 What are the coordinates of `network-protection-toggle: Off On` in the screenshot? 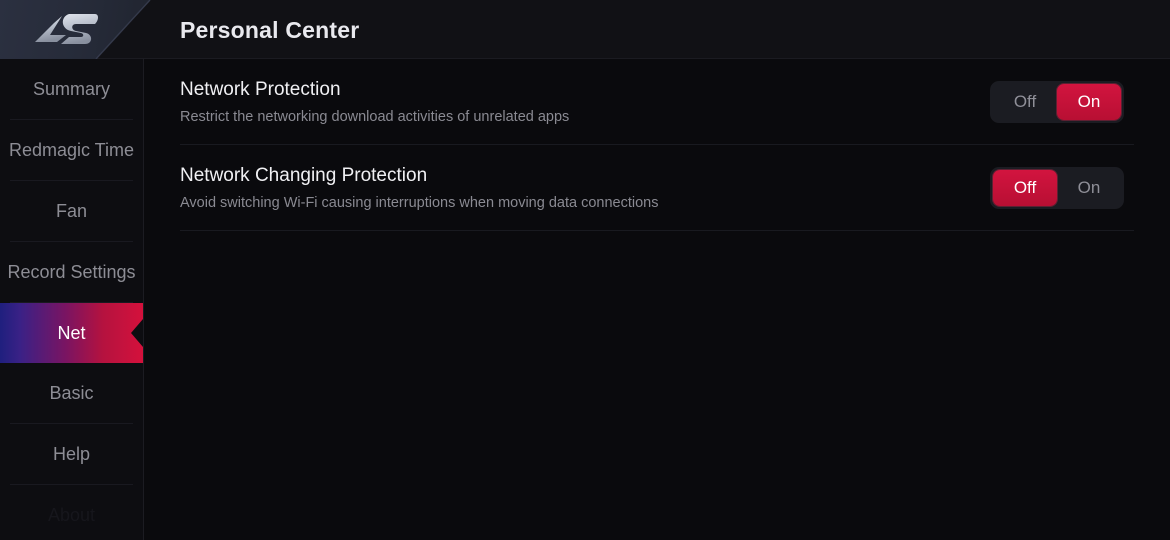 It's located at (1057, 102).